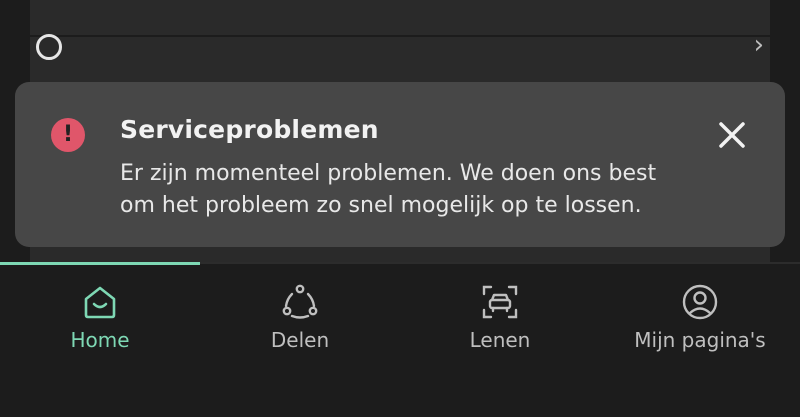 This screenshot has height=417, width=800. Describe the element at coordinates (400, 36) in the screenshot. I see `list-divider` at that location.